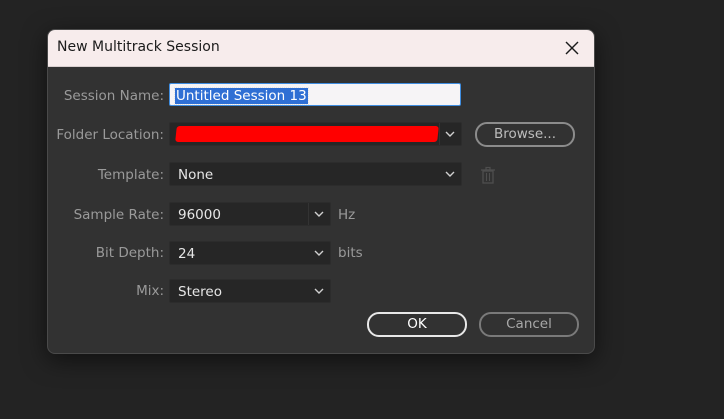 The width and height of the screenshot is (724, 419). I want to click on mix-label: Mix:, so click(150, 291).